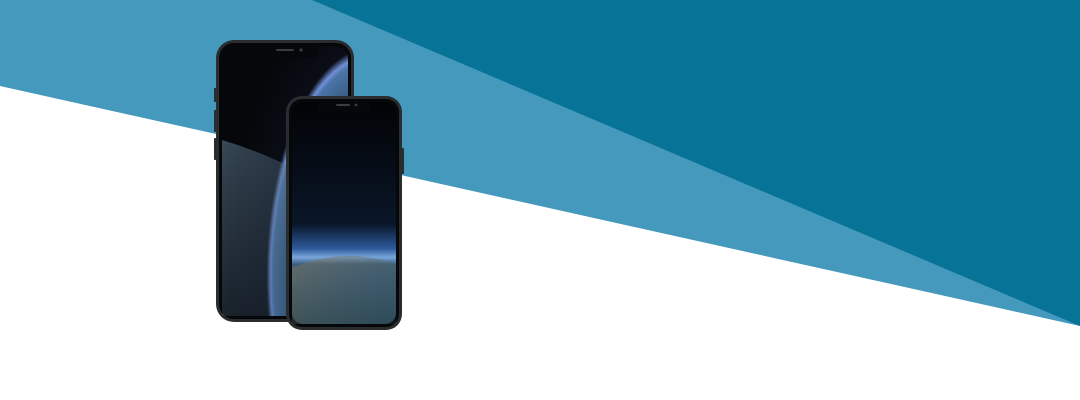 This screenshot has width=1080, height=400. Describe the element at coordinates (345, 213) in the screenshot. I see `small-phone` at that location.